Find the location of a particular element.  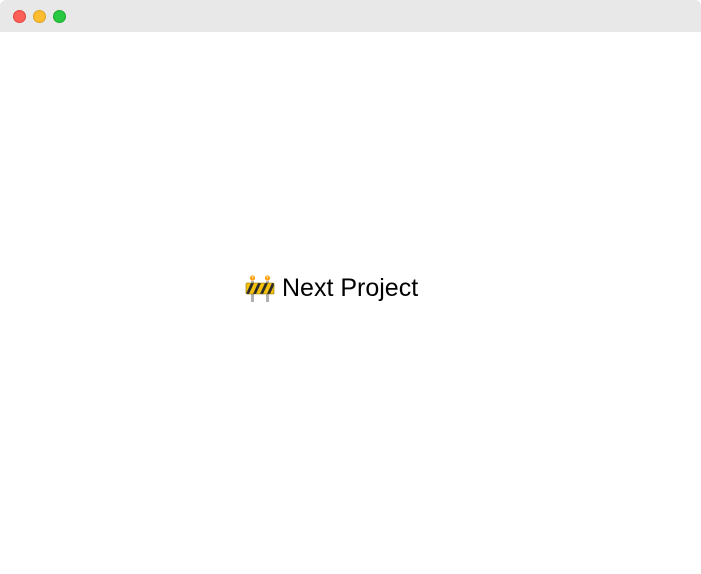

maximize-window-button is located at coordinates (59, 16).